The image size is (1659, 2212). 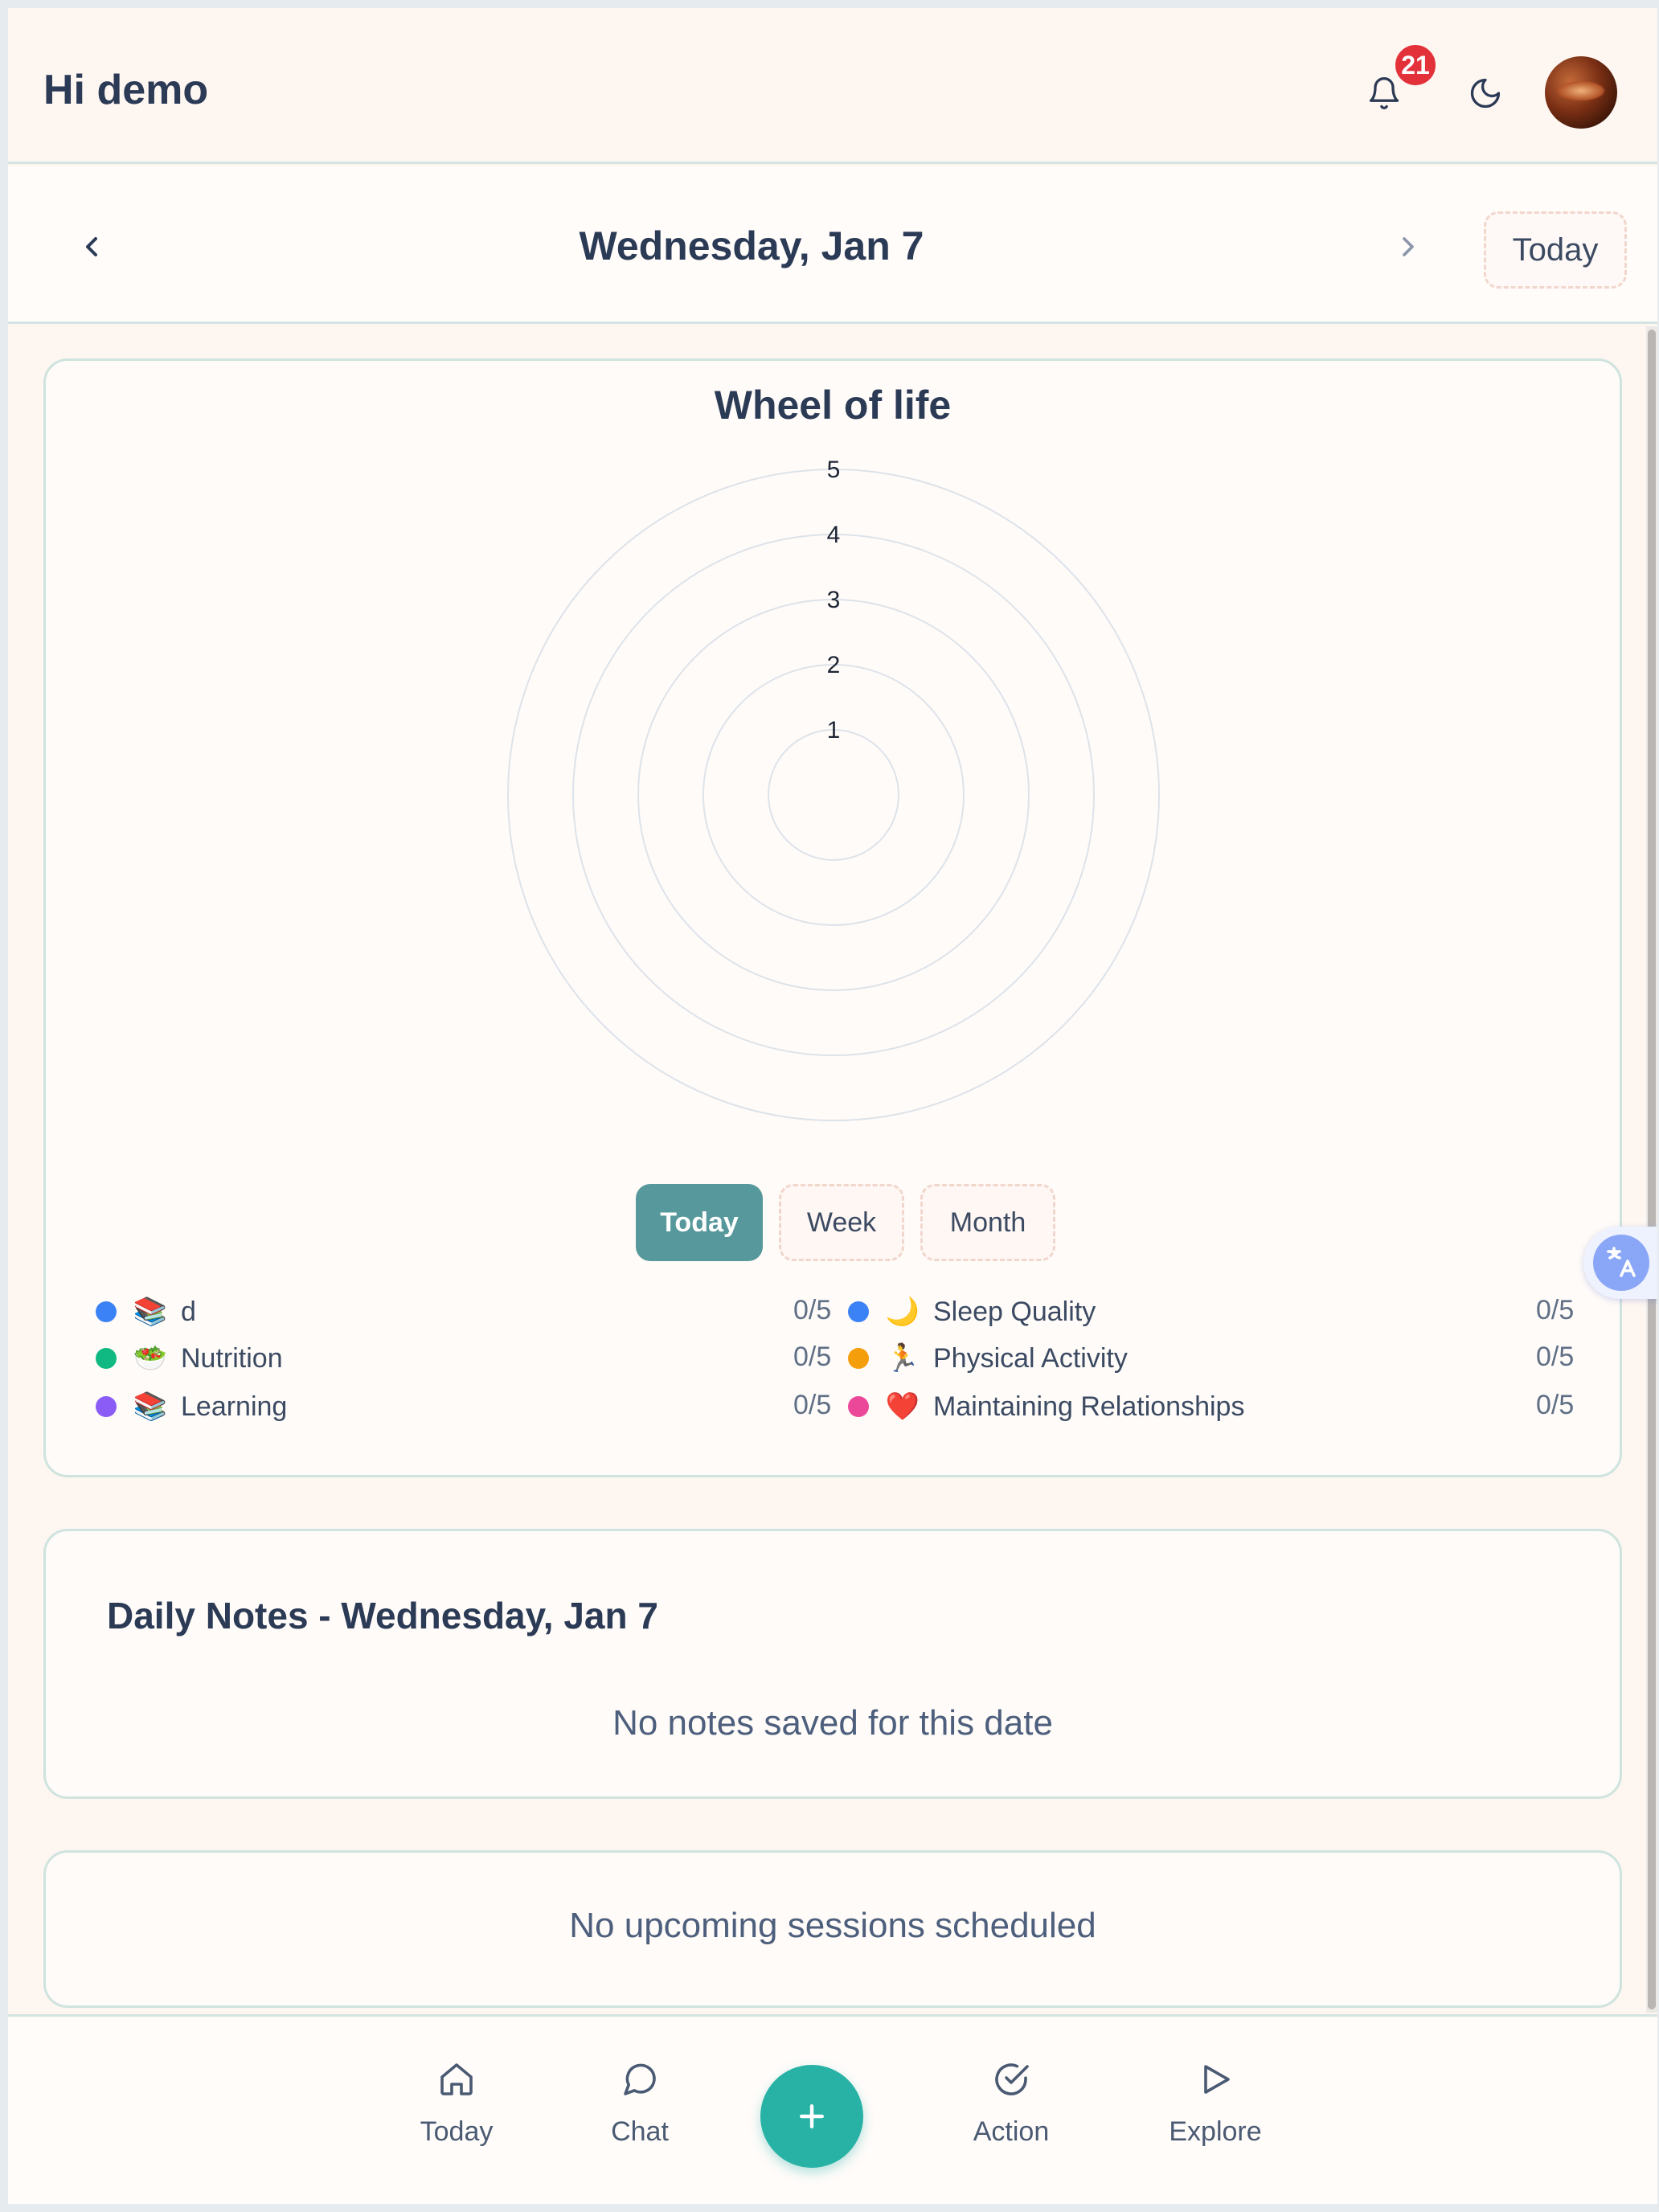 I want to click on legend-item: 📚 d, so click(x=146, y=1312).